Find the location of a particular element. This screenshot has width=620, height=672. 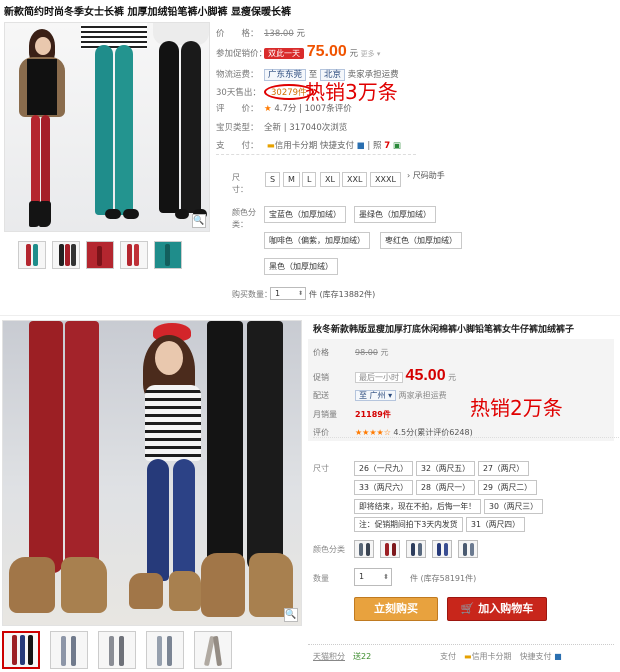

size-chart-label: 尺码助手 is located at coordinates (428, 175).